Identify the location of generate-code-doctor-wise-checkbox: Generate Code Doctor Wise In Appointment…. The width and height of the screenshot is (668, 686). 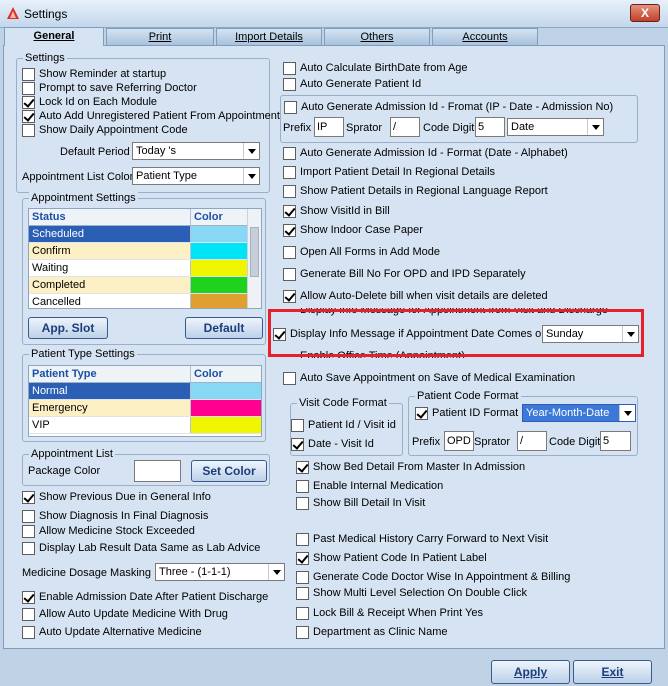
(433, 577).